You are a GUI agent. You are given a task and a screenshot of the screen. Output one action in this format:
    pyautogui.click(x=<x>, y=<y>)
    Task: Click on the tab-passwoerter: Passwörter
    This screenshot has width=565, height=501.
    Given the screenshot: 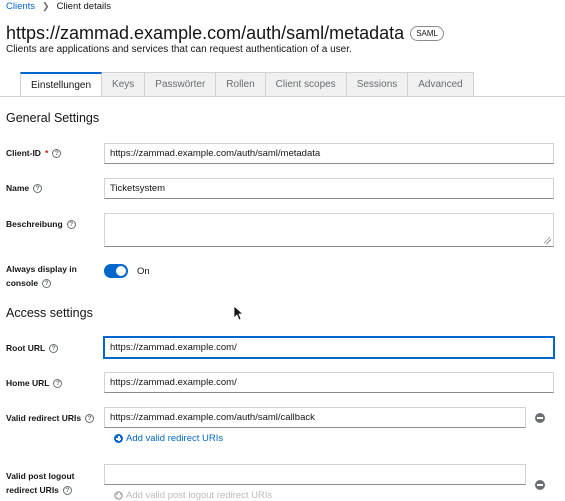 What is the action you would take?
    pyautogui.click(x=181, y=84)
    